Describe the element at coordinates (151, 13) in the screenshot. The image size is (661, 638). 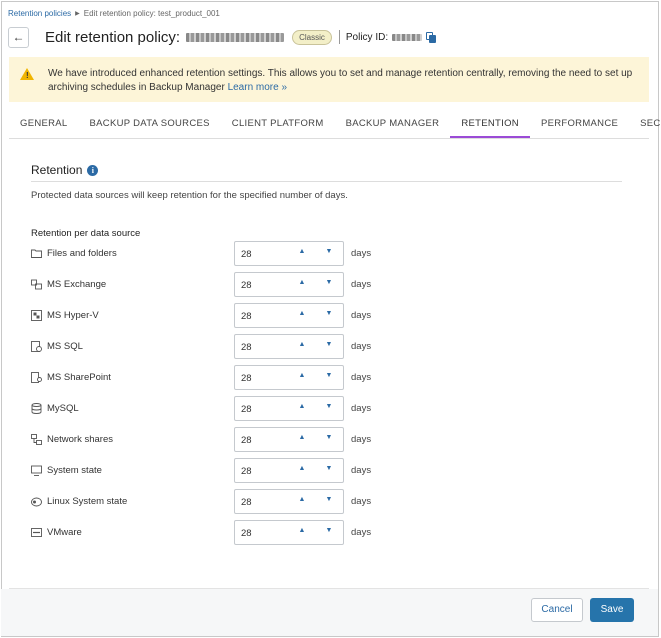
I see `breadcrumb-current: Edit retention policy: test_product_001` at that location.